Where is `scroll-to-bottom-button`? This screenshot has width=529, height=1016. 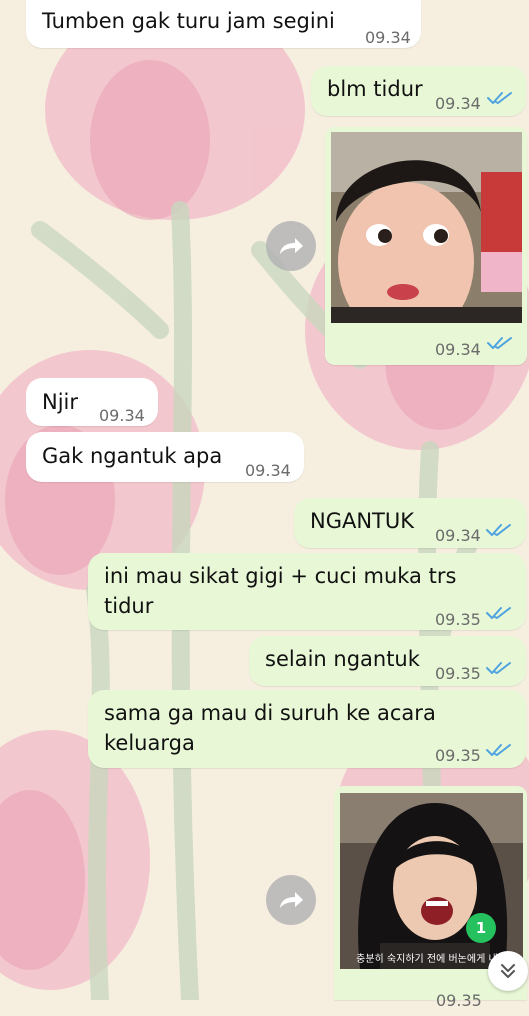
scroll-to-bottom-button is located at coordinates (508, 971).